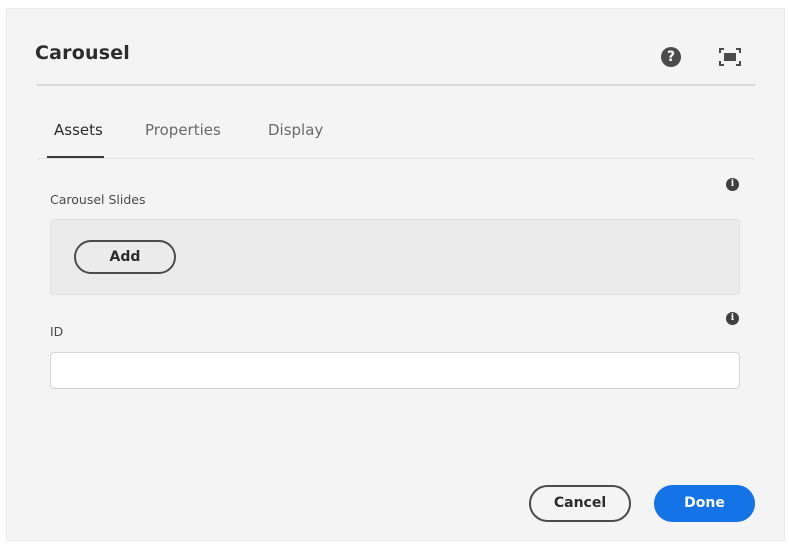  What do you see at coordinates (125, 257) in the screenshot?
I see `add-slide-button: Add` at bounding box center [125, 257].